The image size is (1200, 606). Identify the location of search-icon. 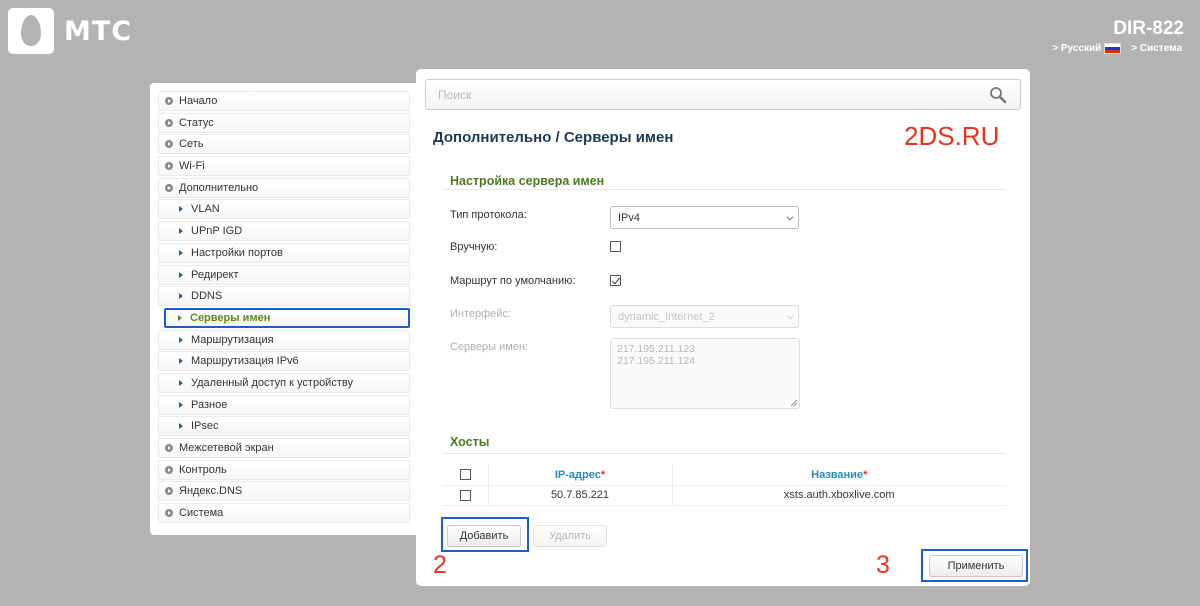
(998, 95).